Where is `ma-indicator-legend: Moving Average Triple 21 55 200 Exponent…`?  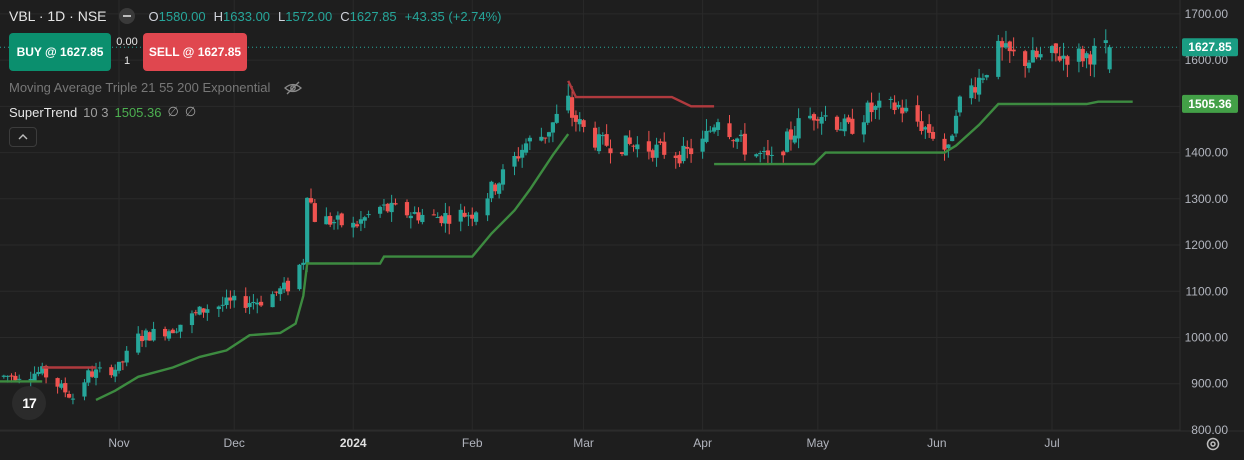 ma-indicator-legend: Moving Average Triple 21 55 200 Exponent… is located at coordinates (156, 87).